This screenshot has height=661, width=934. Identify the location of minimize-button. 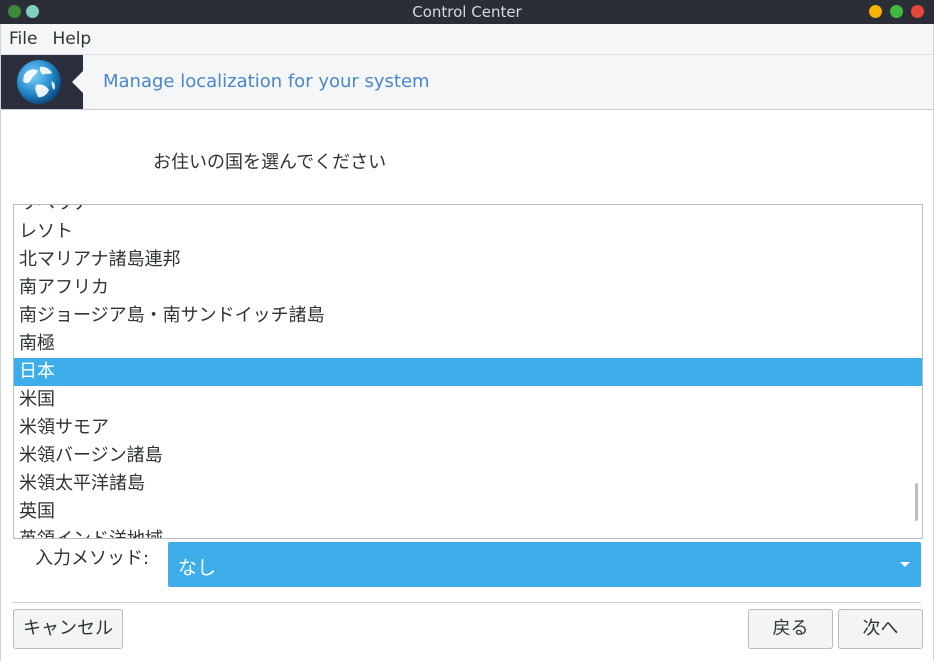
(875, 11).